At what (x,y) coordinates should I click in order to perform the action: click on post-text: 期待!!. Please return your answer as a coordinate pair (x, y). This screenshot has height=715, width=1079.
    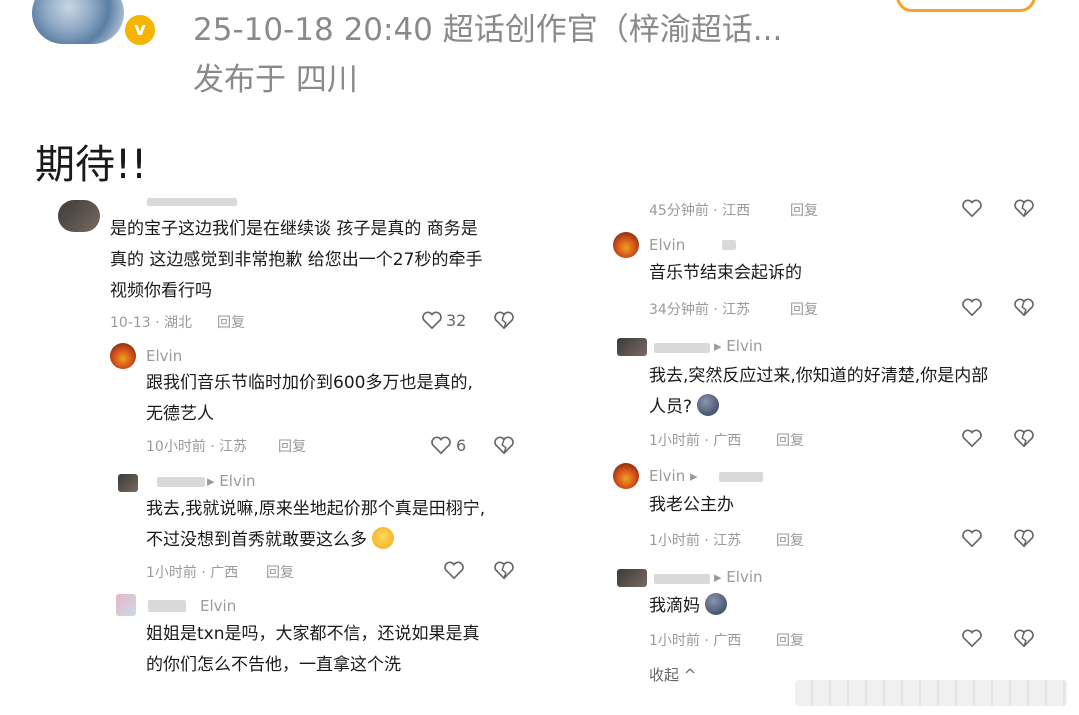
    Looking at the image, I should click on (91, 165).